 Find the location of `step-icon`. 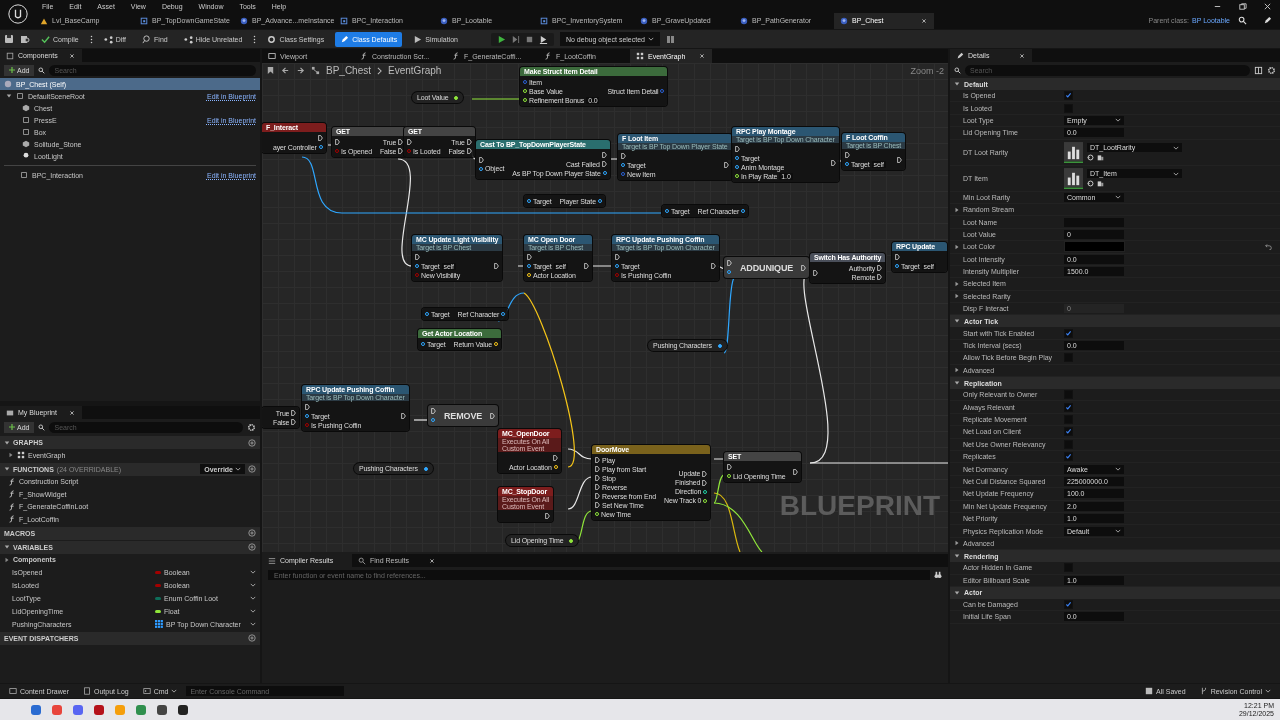

step-icon is located at coordinates (515, 39).